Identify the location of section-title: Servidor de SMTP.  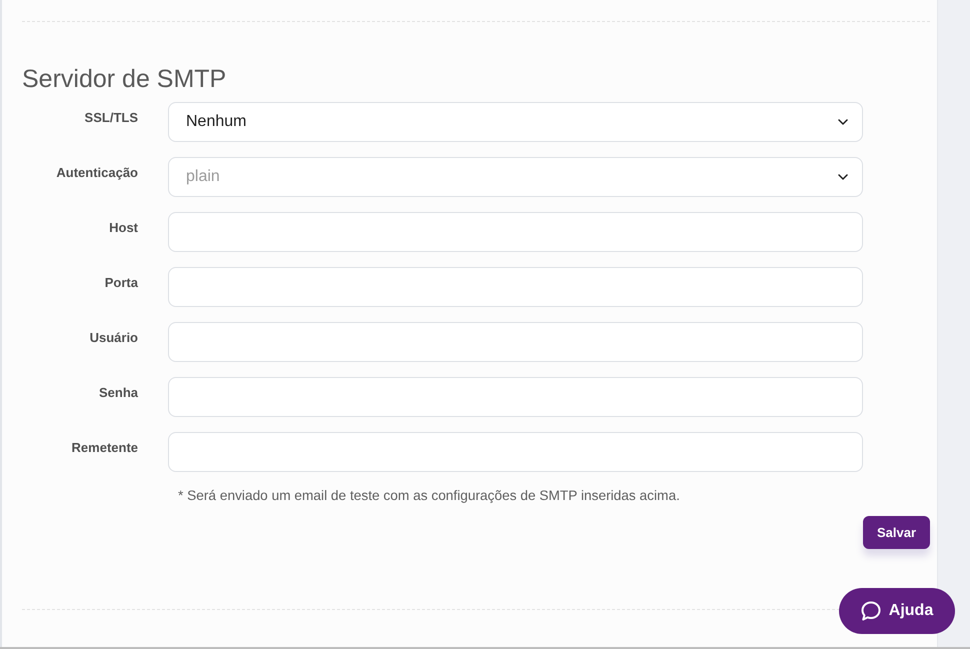
(124, 79).